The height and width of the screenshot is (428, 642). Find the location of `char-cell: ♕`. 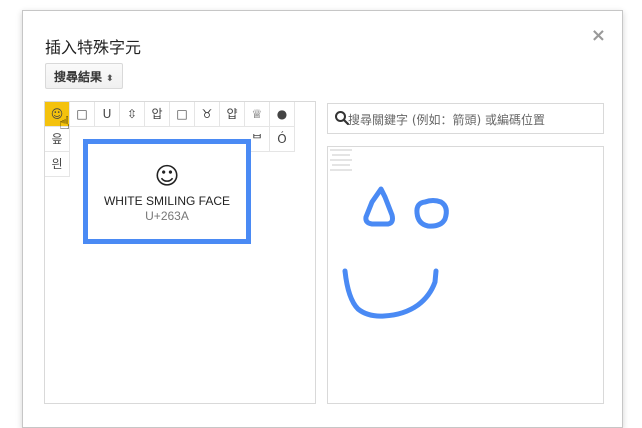

char-cell: ♕ is located at coordinates (257, 114).